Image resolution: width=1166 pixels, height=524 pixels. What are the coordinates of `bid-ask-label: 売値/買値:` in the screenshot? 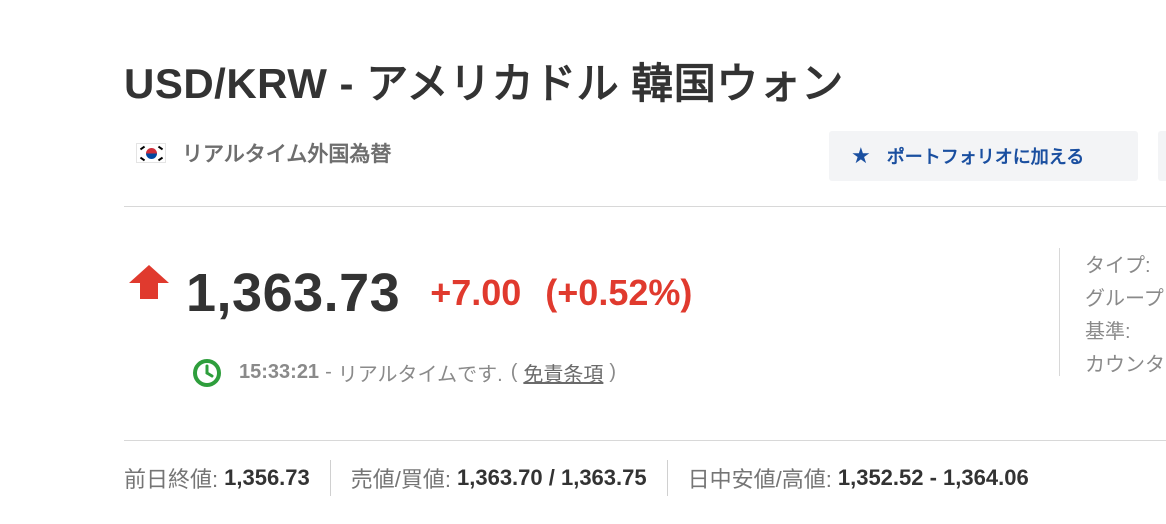 It's located at (400, 479).